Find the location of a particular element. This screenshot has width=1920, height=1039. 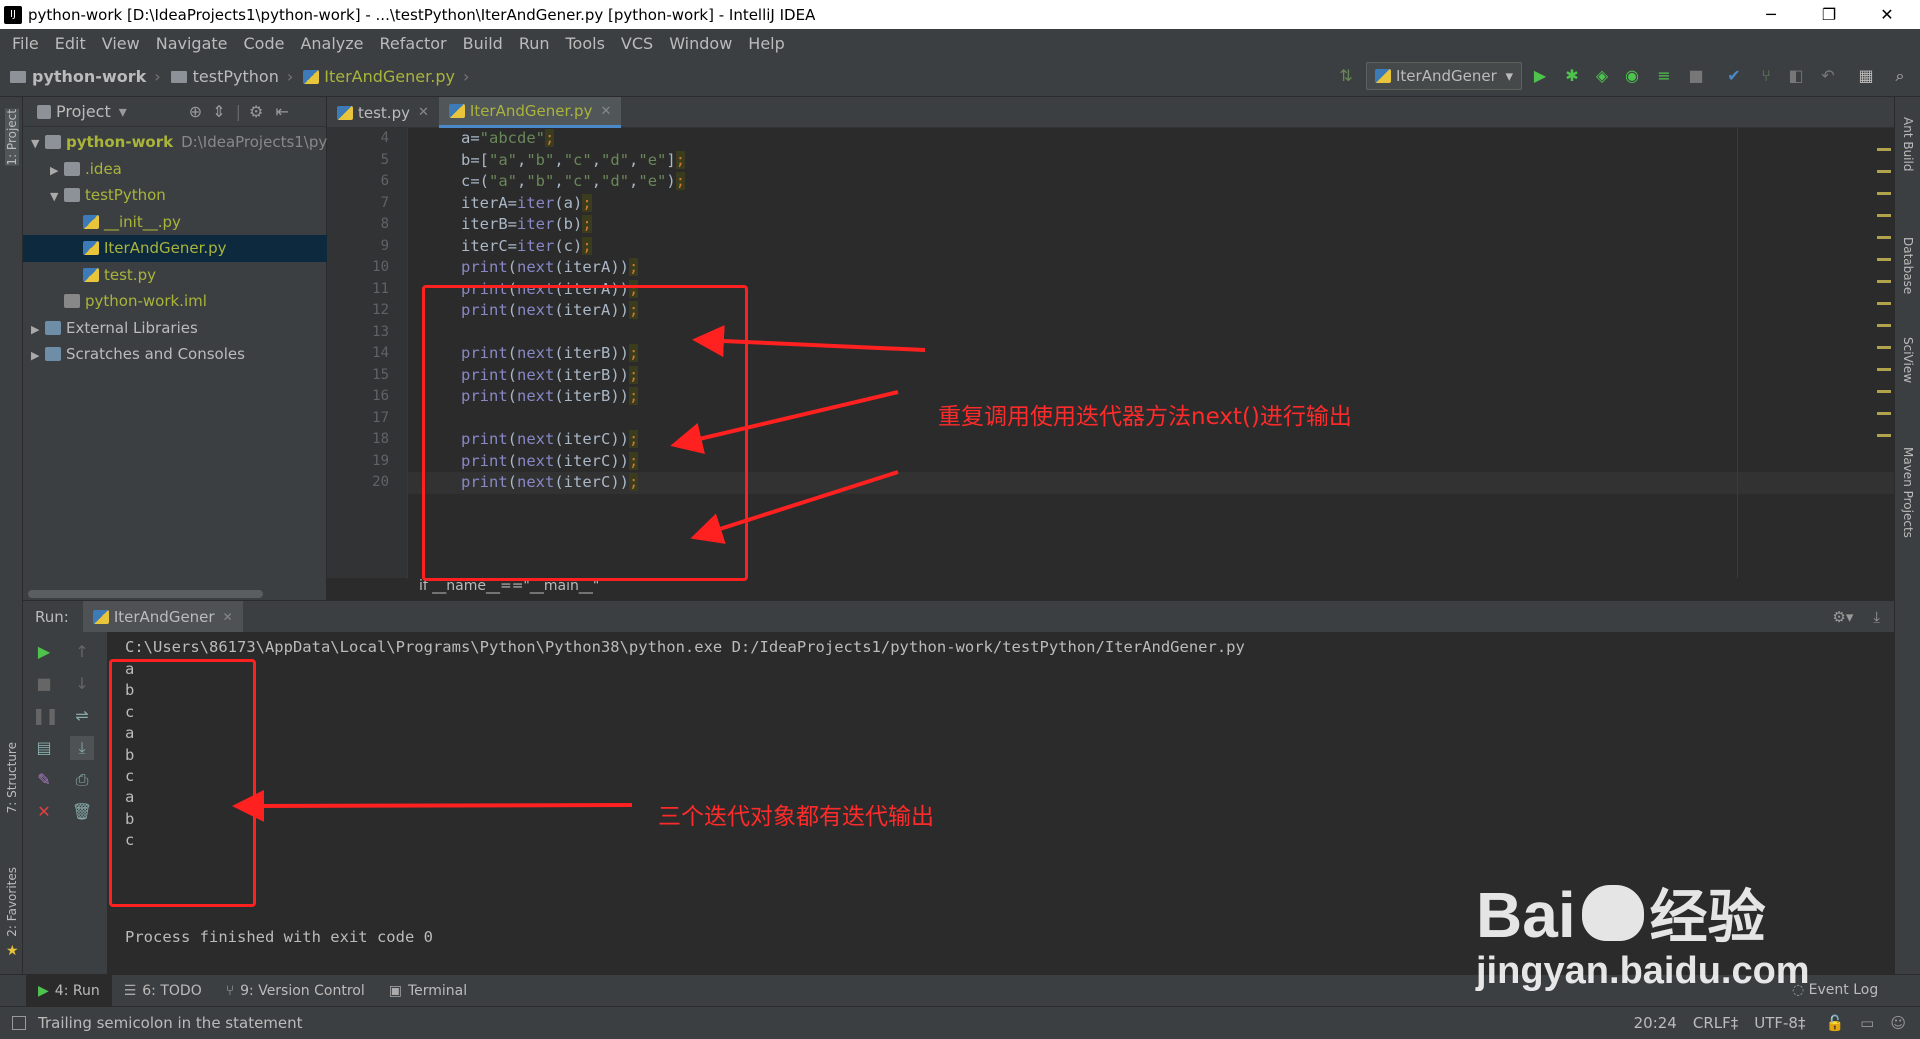

undo-icon: ↶ is located at coordinates (1828, 76).